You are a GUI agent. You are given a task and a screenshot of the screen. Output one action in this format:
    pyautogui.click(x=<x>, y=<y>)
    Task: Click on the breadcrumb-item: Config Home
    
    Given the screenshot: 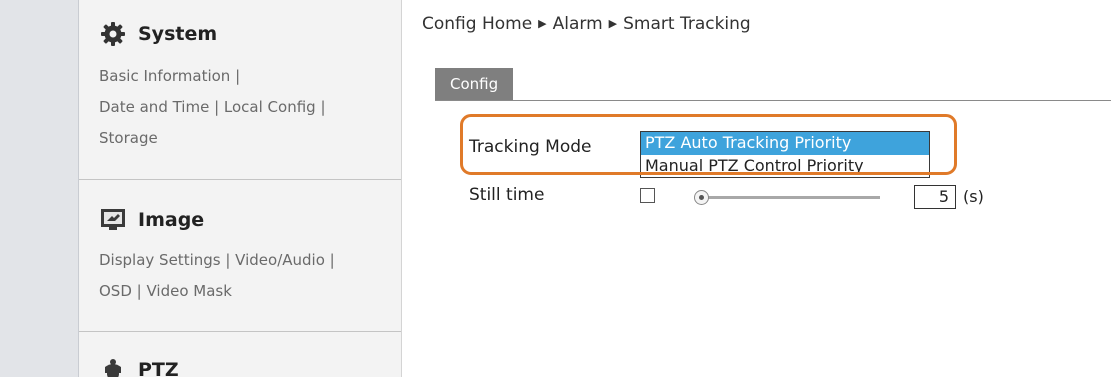 What is the action you would take?
    pyautogui.click(x=477, y=24)
    